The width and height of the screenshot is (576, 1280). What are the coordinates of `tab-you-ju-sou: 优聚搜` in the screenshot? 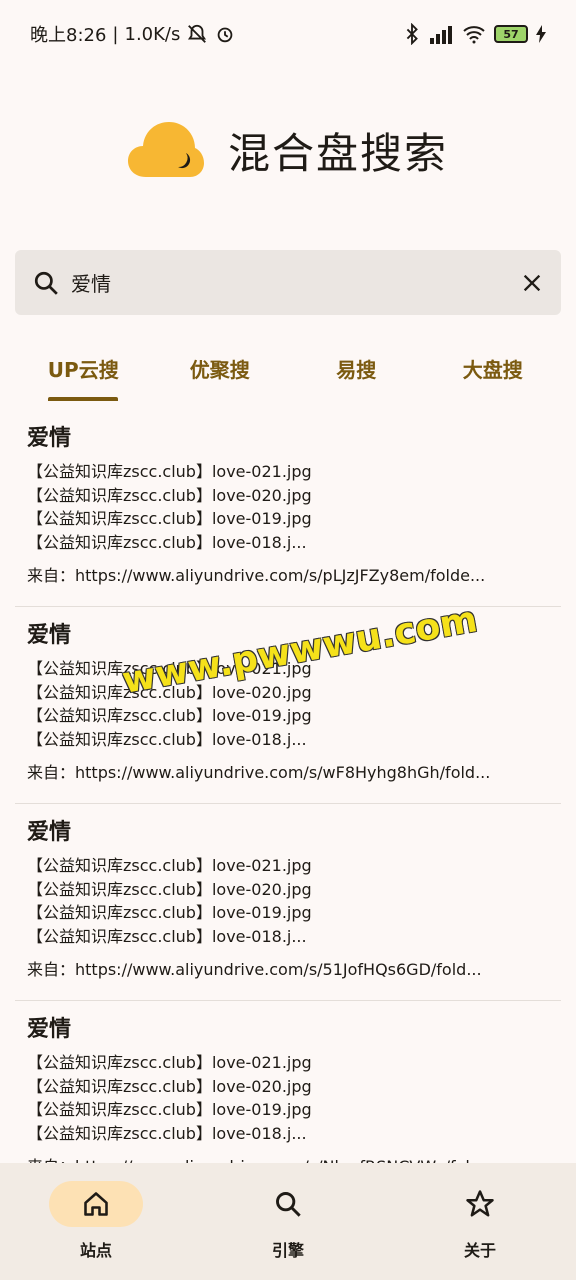 It's located at (220, 368).